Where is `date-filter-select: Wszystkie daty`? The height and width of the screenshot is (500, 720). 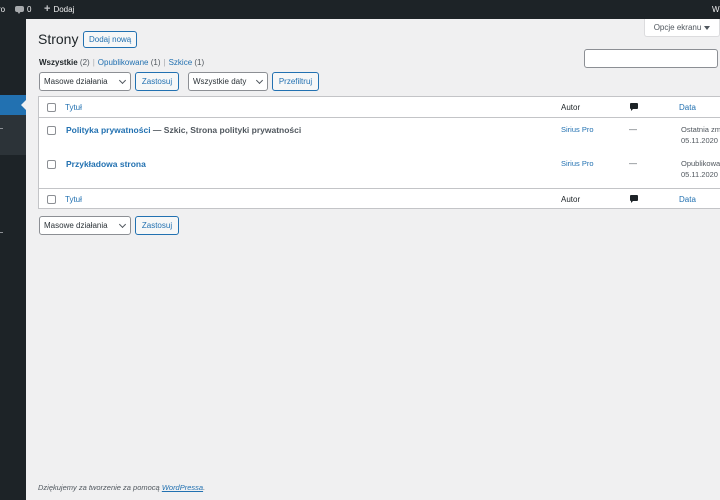 date-filter-select: Wszystkie daty is located at coordinates (228, 81).